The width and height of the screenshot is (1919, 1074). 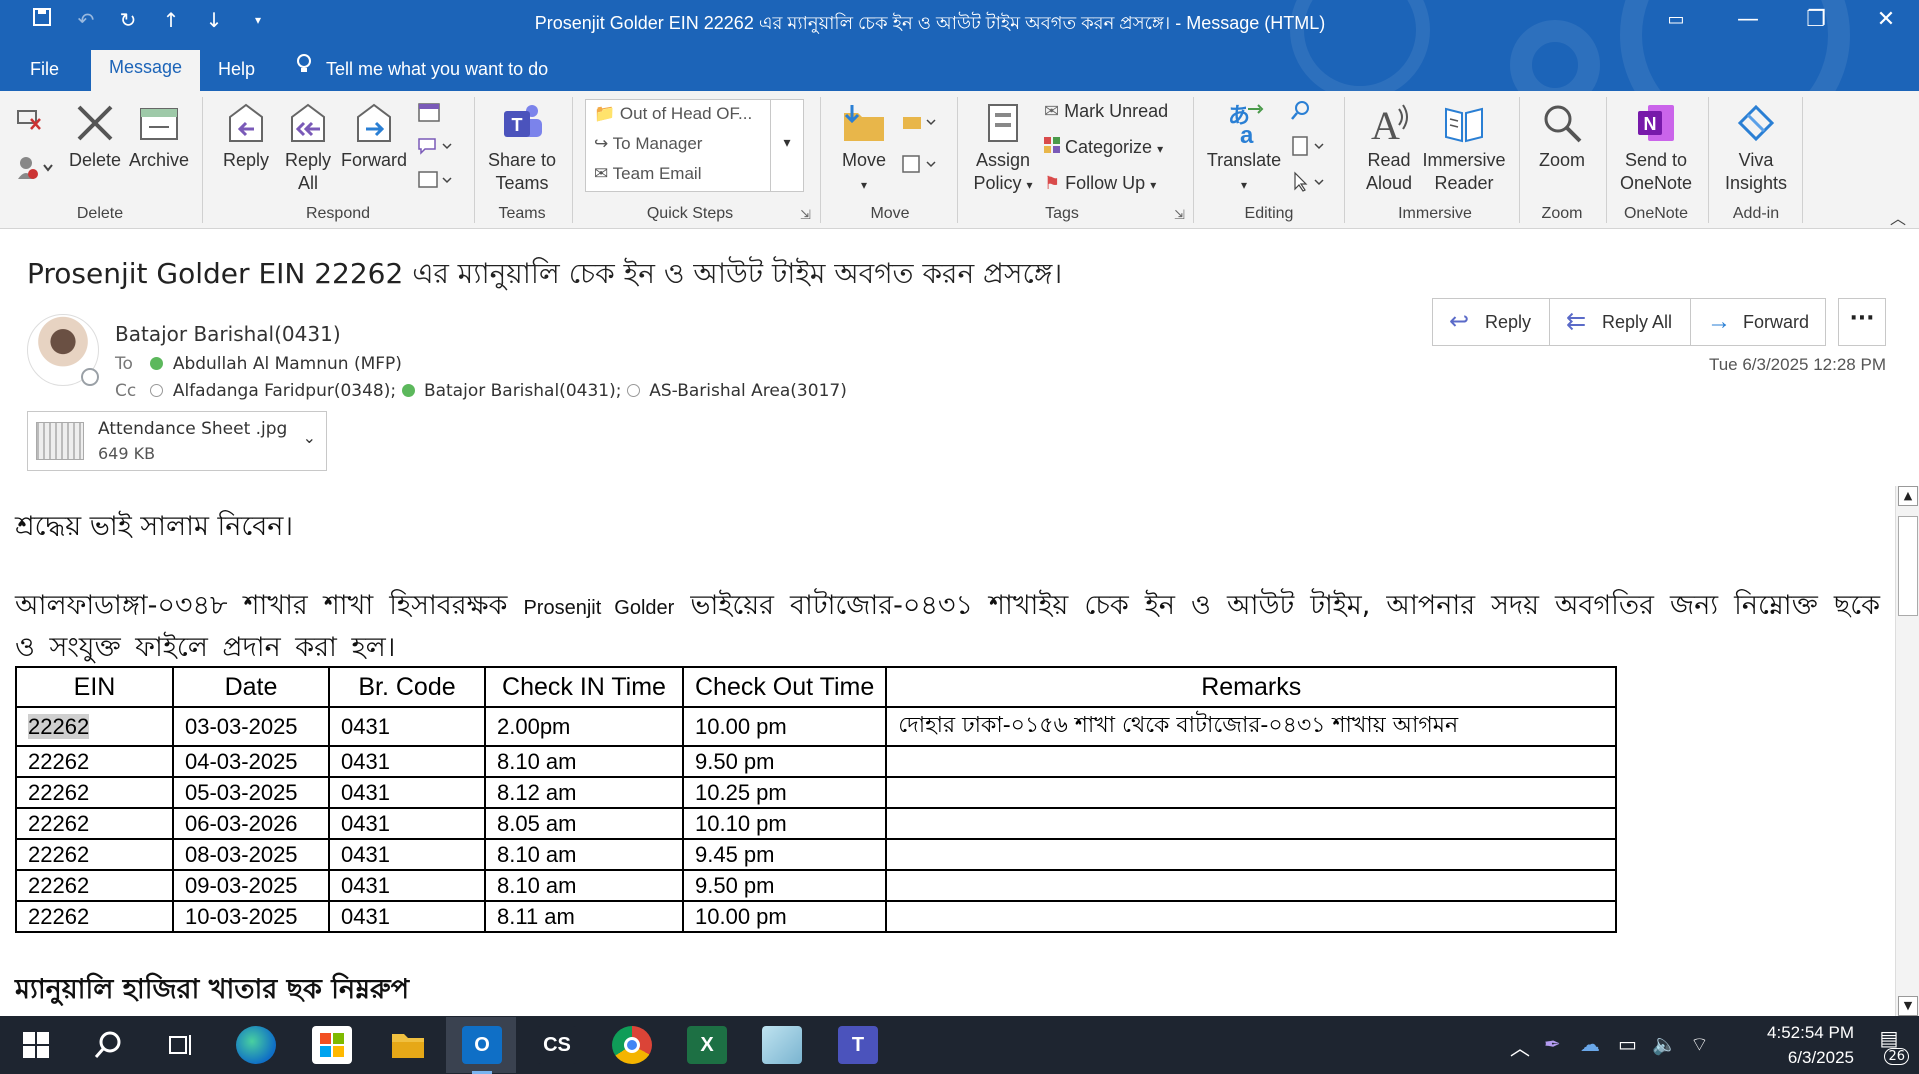 I want to click on edge-icon, so click(x=256, y=1045).